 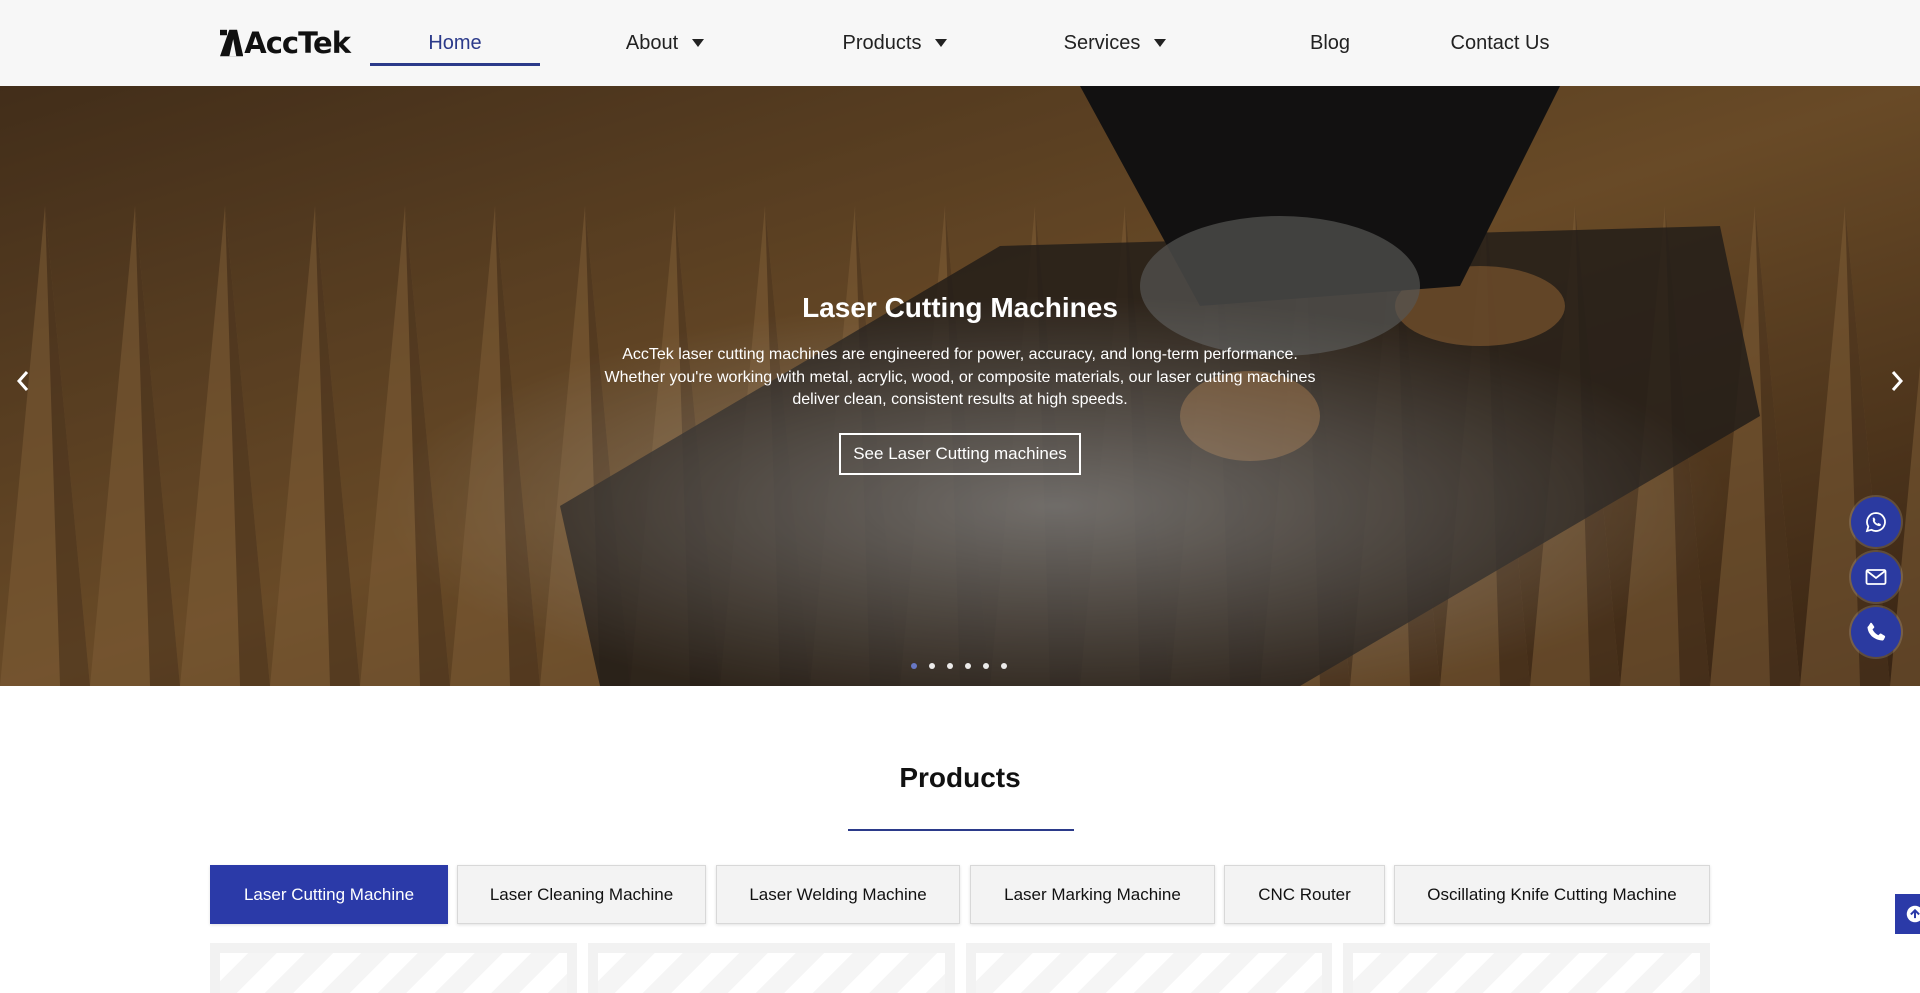 I want to click on nav-item-label: Products, so click(x=882, y=42).